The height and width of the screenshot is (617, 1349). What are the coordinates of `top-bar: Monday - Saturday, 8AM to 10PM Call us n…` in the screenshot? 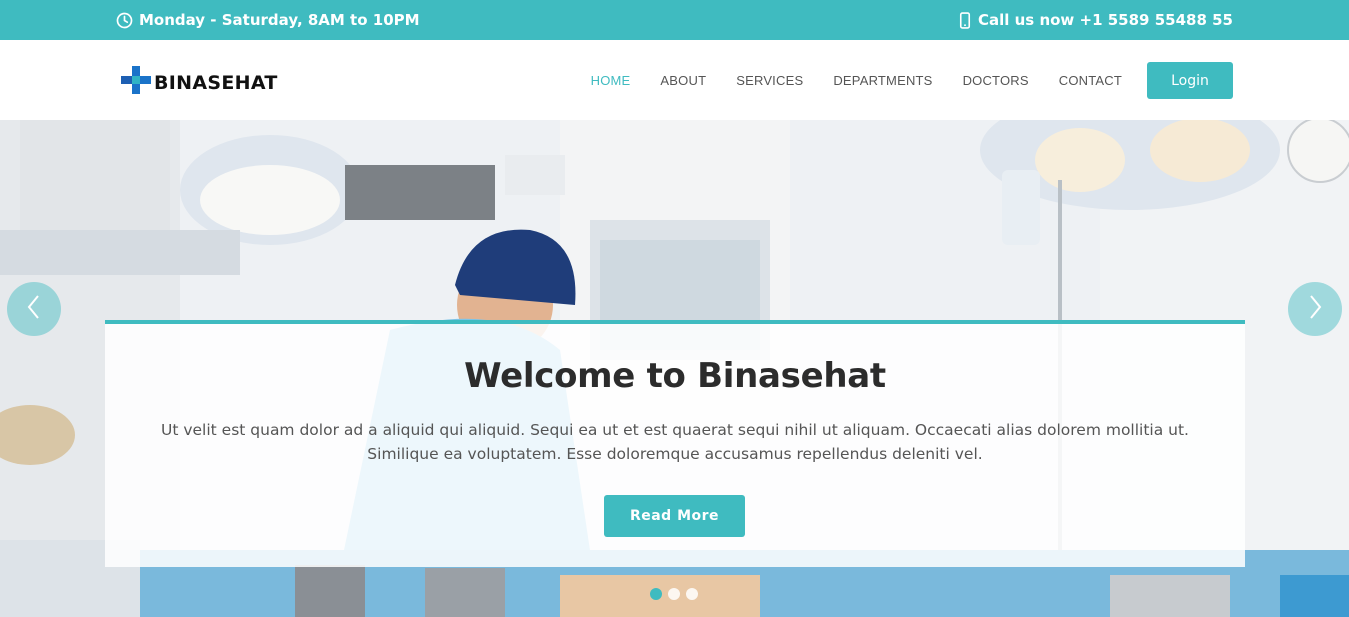 It's located at (674, 20).